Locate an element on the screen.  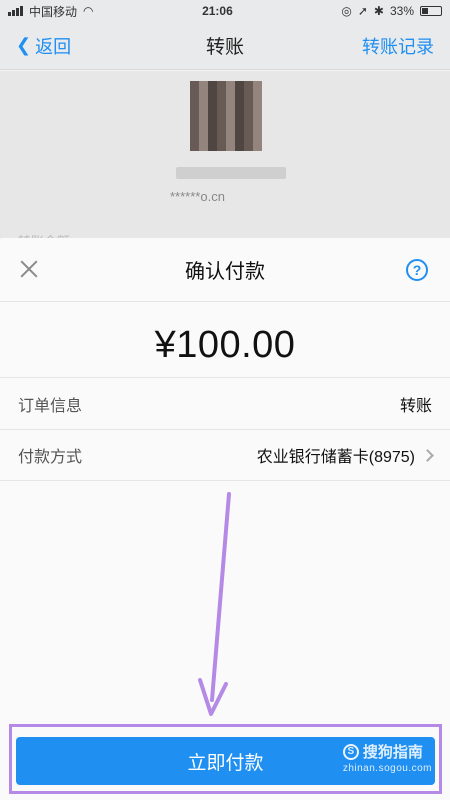
payment-method-label: 付款方式 is located at coordinates (50, 457).